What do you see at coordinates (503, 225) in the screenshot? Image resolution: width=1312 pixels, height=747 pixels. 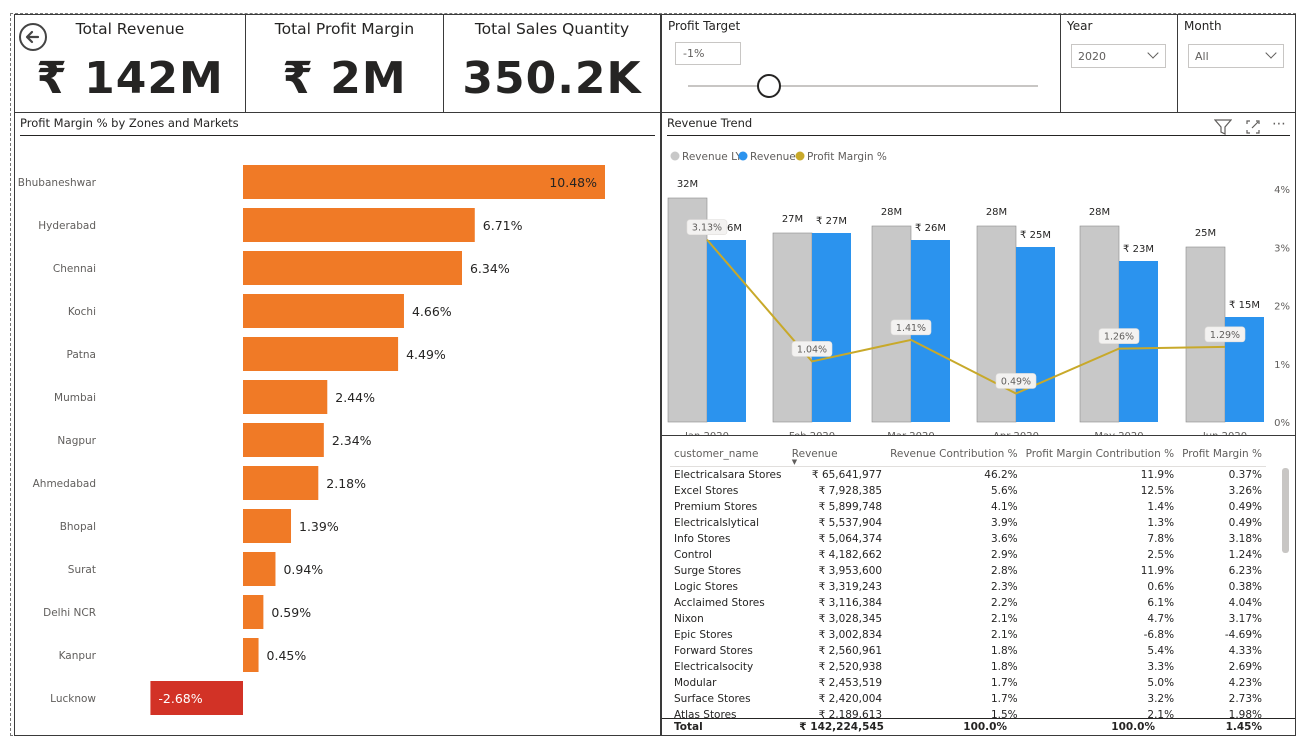 I see `data-label: 6.71%` at bounding box center [503, 225].